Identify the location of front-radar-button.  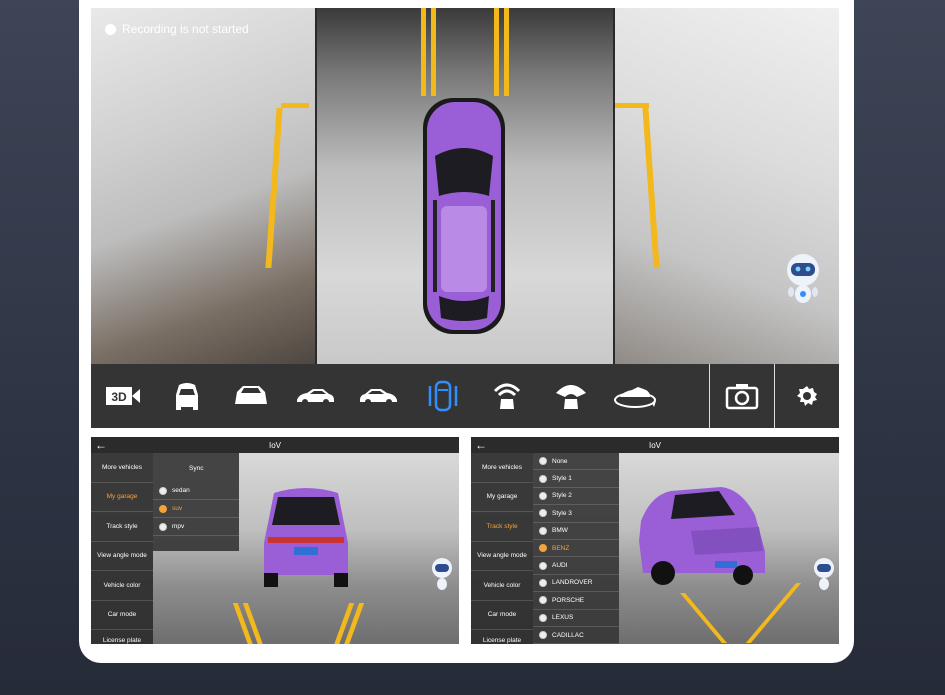
(507, 396).